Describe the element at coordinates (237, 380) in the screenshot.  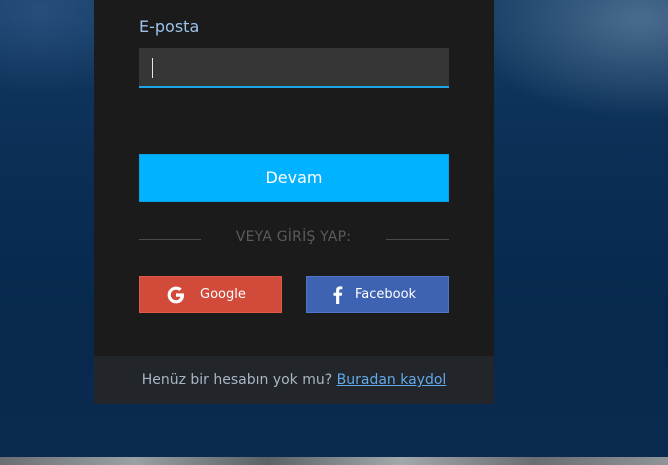
I see `signup-prompt: Henüz bir hesabın yok mu?` at that location.